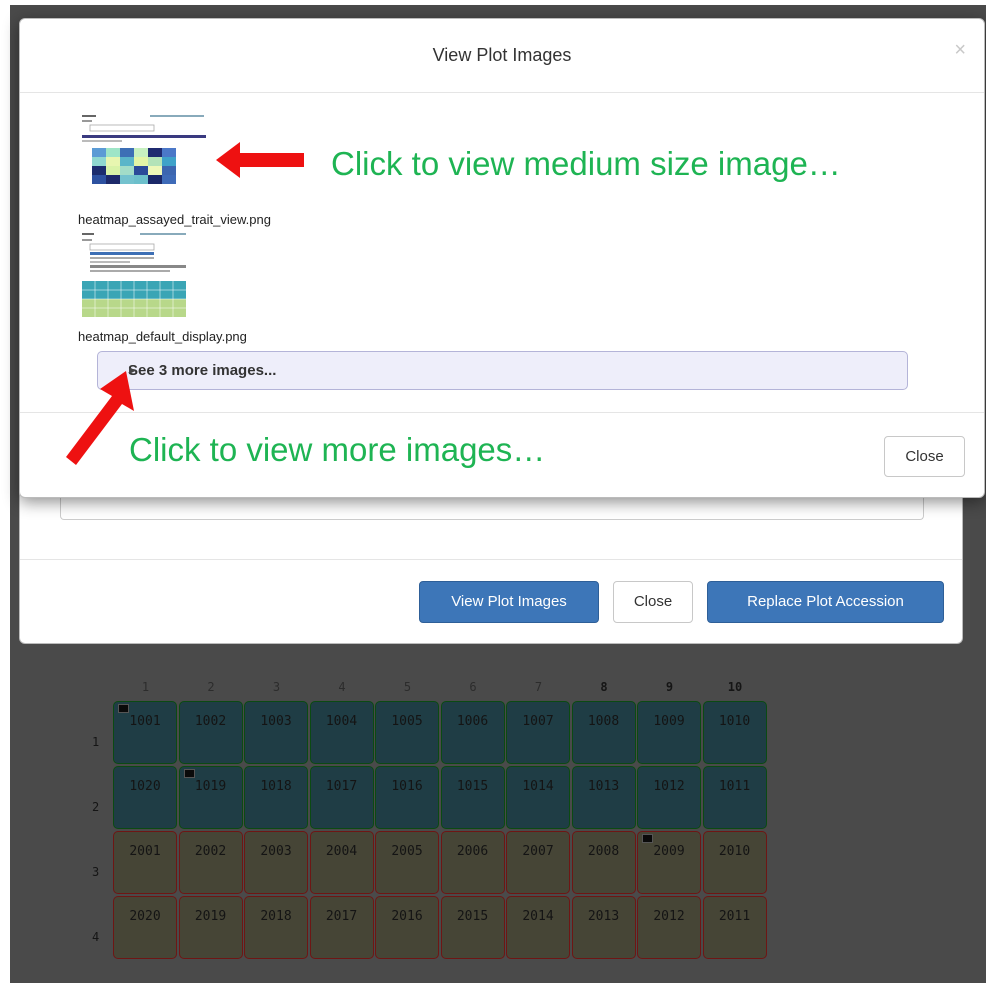 The height and width of the screenshot is (983, 986). Describe the element at coordinates (407, 721) in the screenshot. I see `plot-number: 1005` at that location.